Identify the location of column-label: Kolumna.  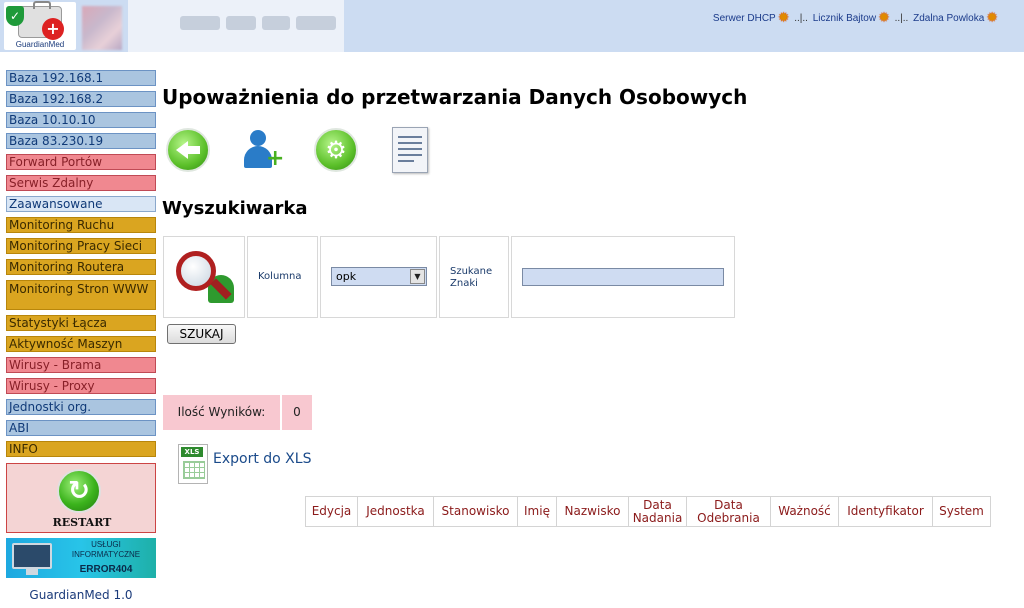
(280, 276).